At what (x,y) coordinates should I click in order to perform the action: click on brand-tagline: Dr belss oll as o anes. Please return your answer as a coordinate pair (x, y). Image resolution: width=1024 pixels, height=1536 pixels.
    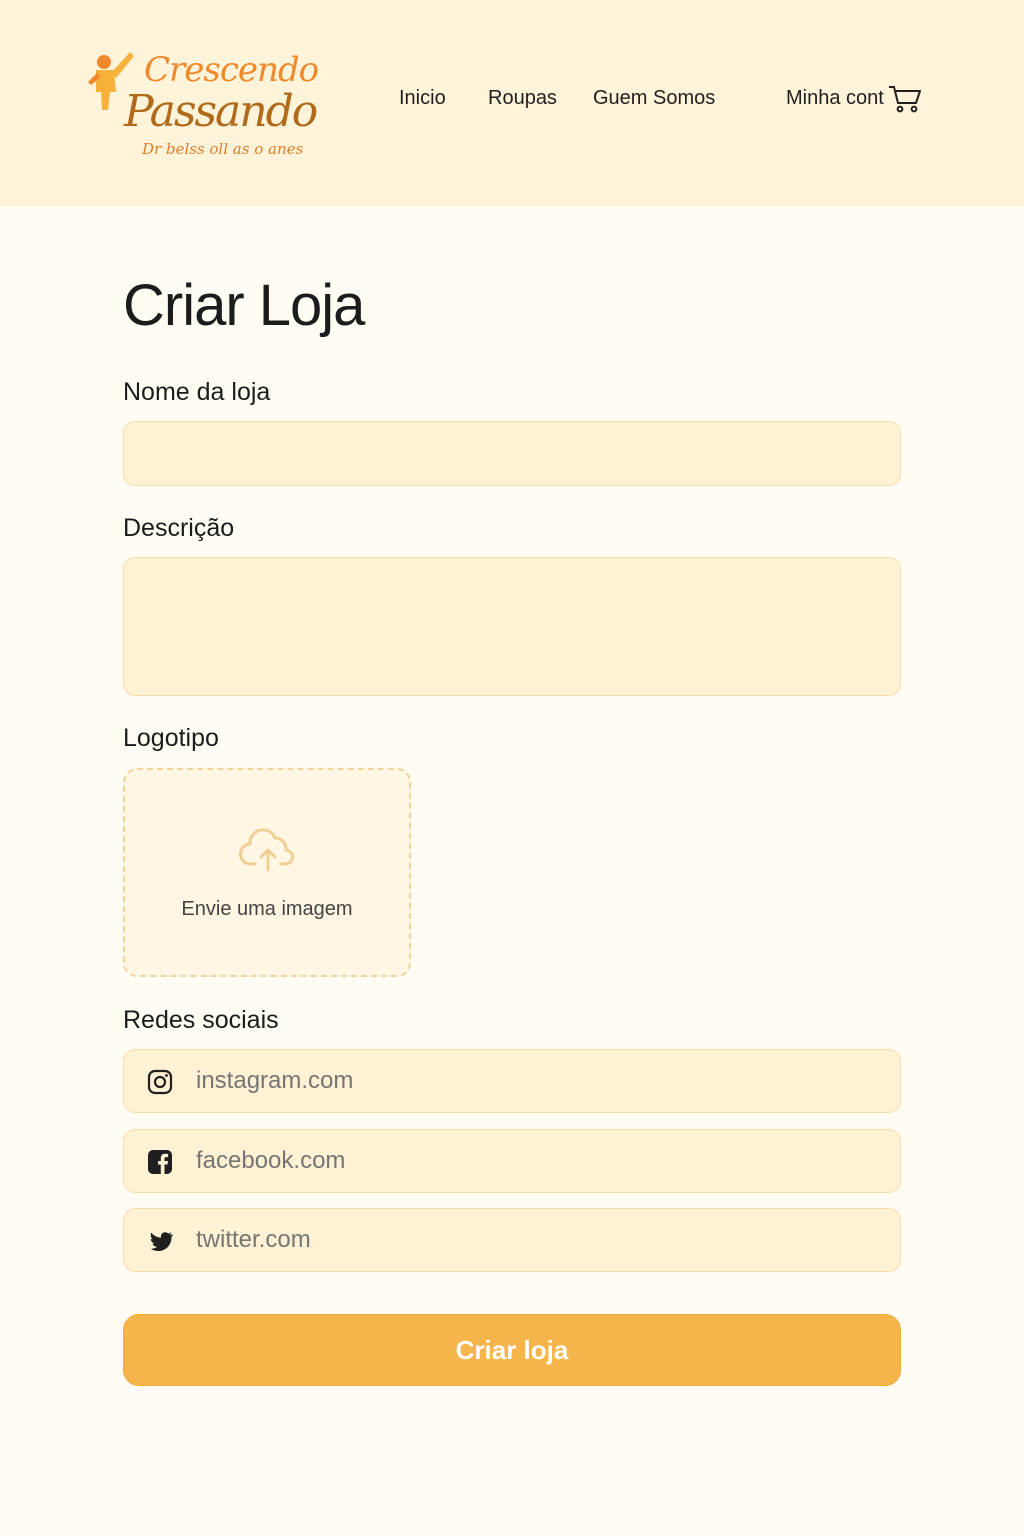
    Looking at the image, I should click on (223, 149).